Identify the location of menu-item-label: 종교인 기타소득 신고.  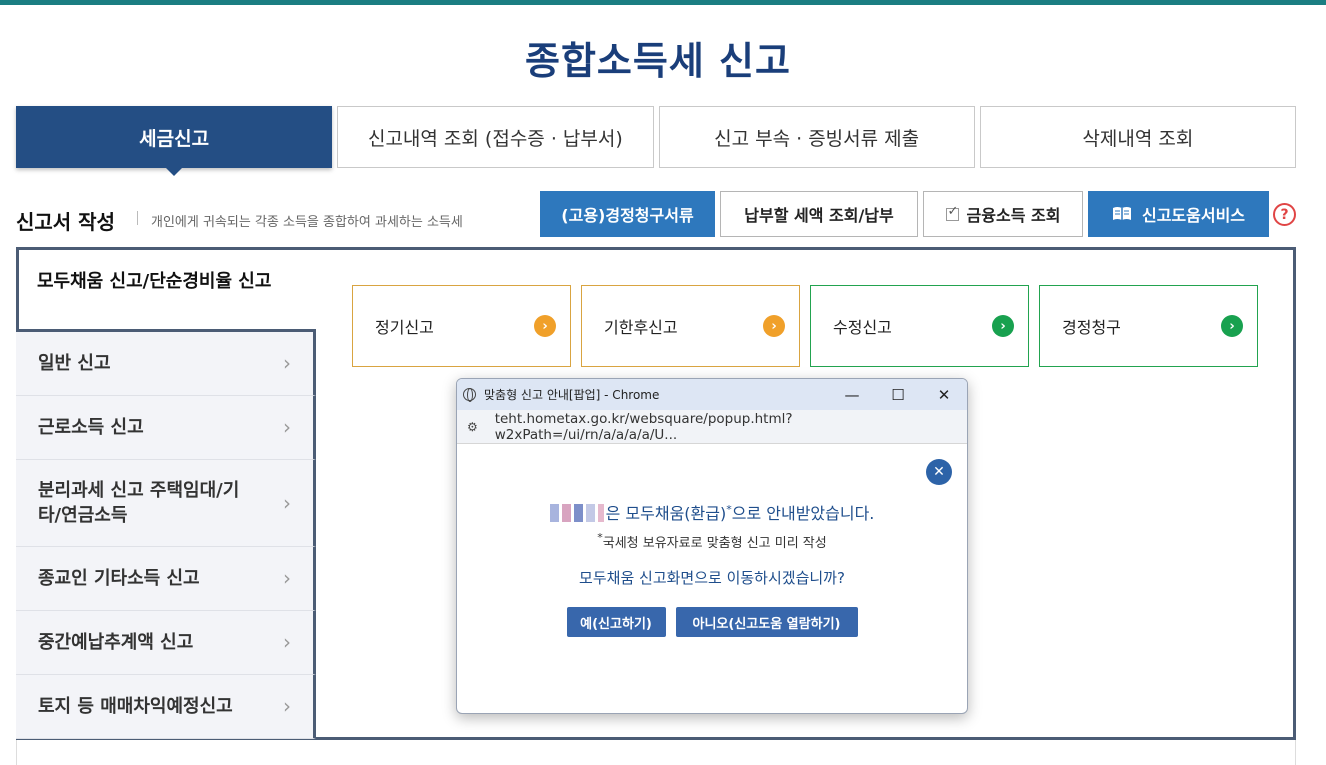
(119, 578).